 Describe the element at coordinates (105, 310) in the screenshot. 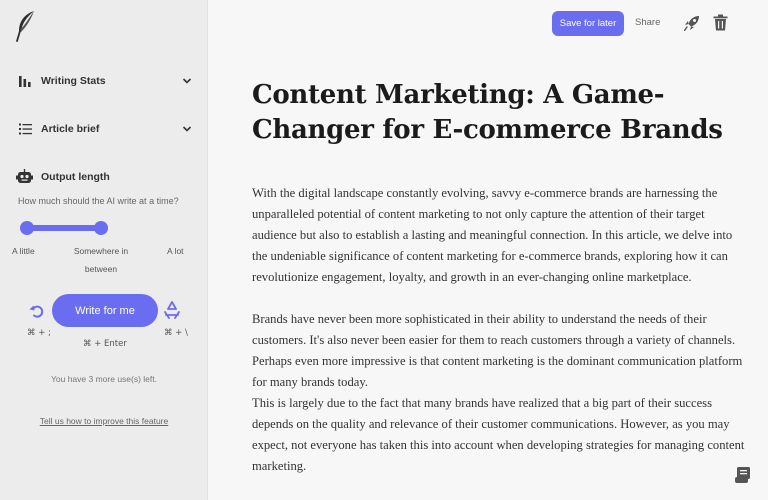

I see `write-for-me-button: Write for me` at that location.